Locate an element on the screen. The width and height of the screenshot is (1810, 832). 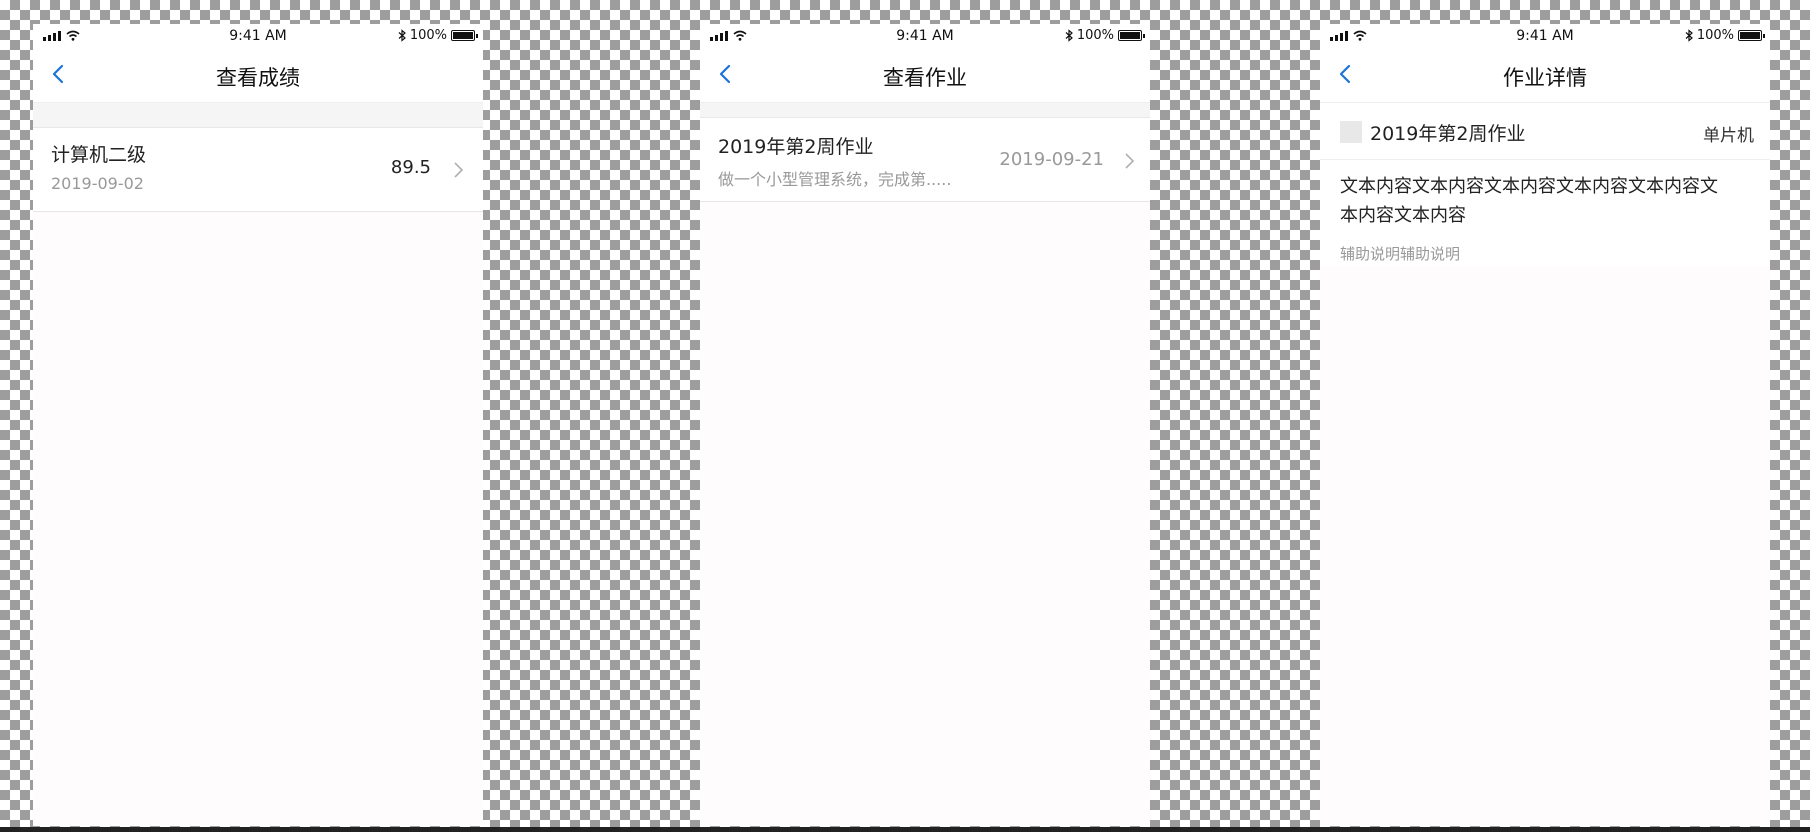
course-tag: 单片机 is located at coordinates (1728, 136).